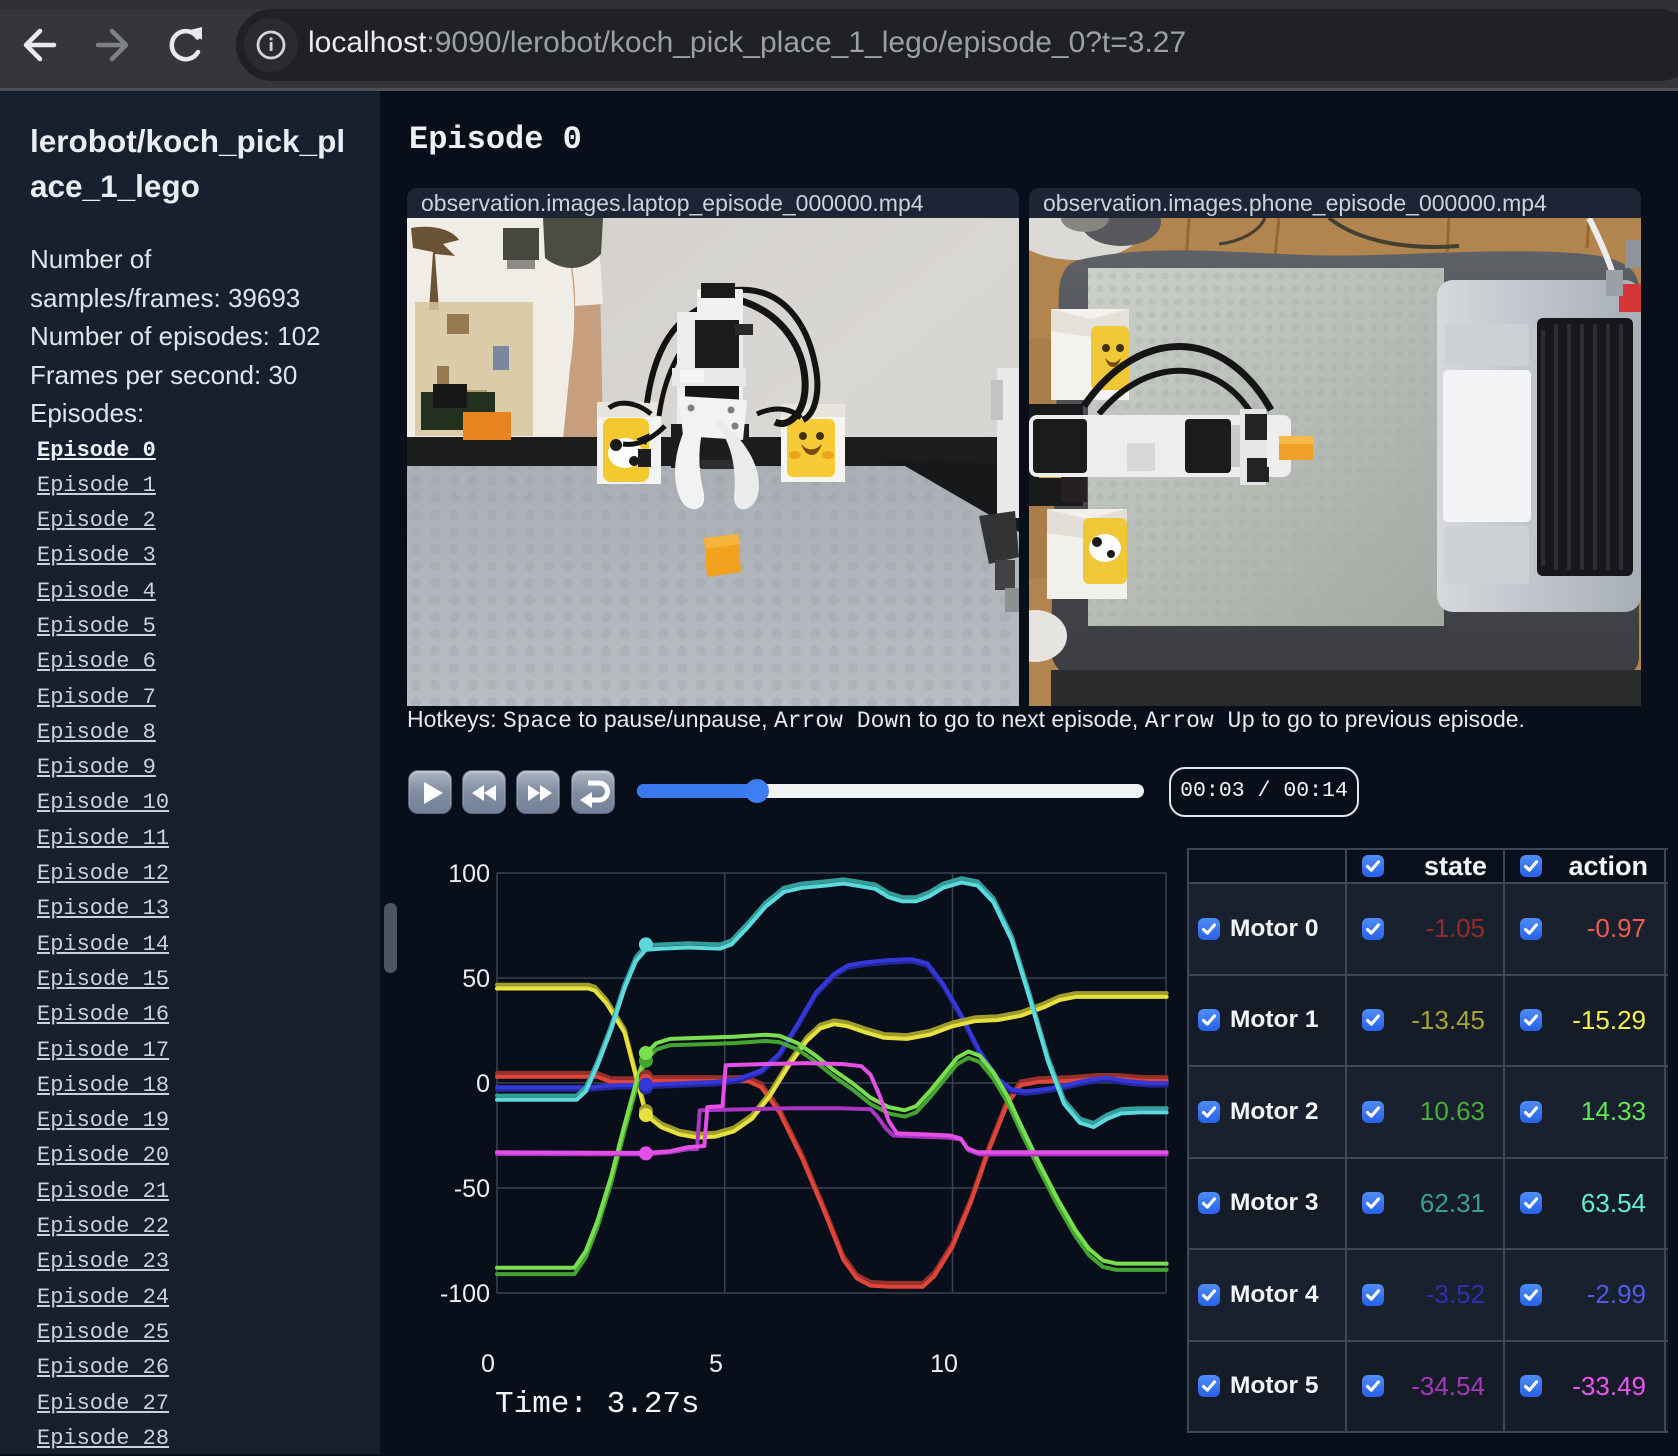  Describe the element at coordinates (716, 1364) in the screenshot. I see `svg-text: 5` at that location.